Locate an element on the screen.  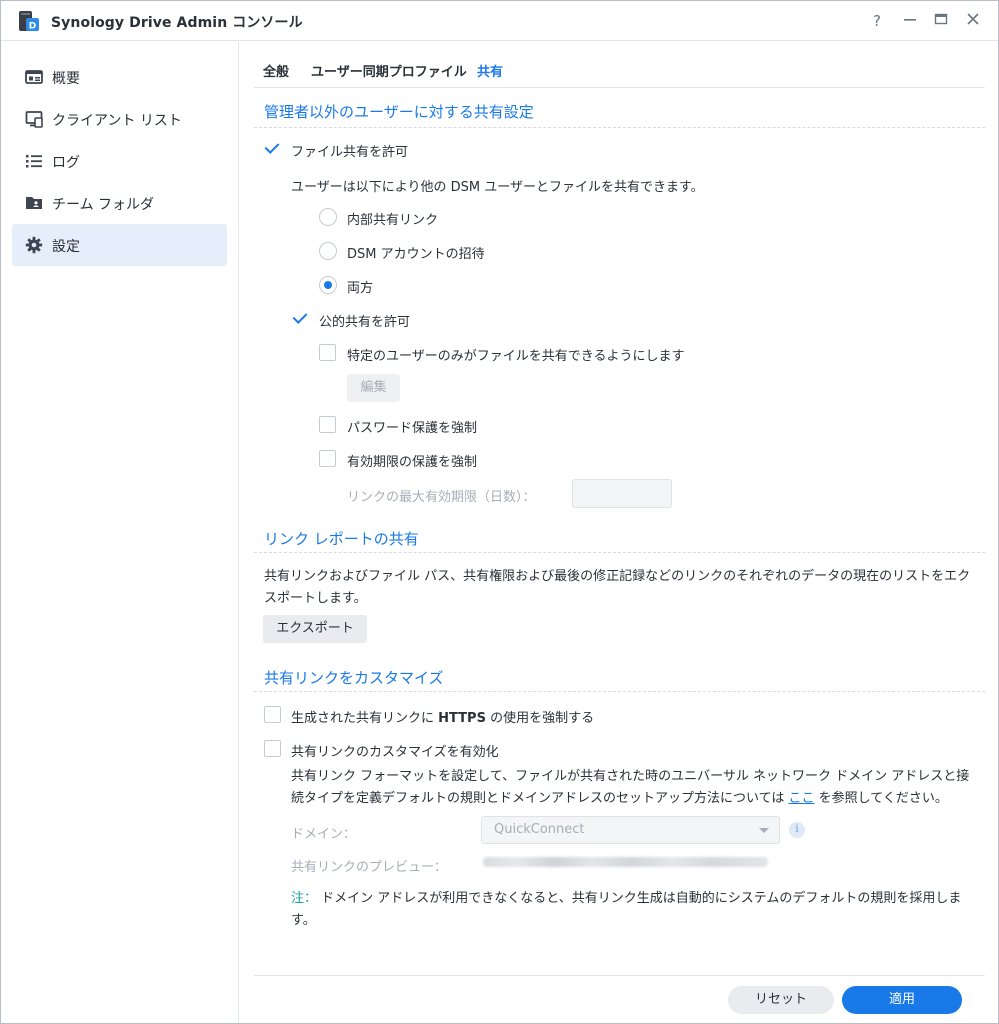
sidebar-item-log: ログ is located at coordinates (119, 161).